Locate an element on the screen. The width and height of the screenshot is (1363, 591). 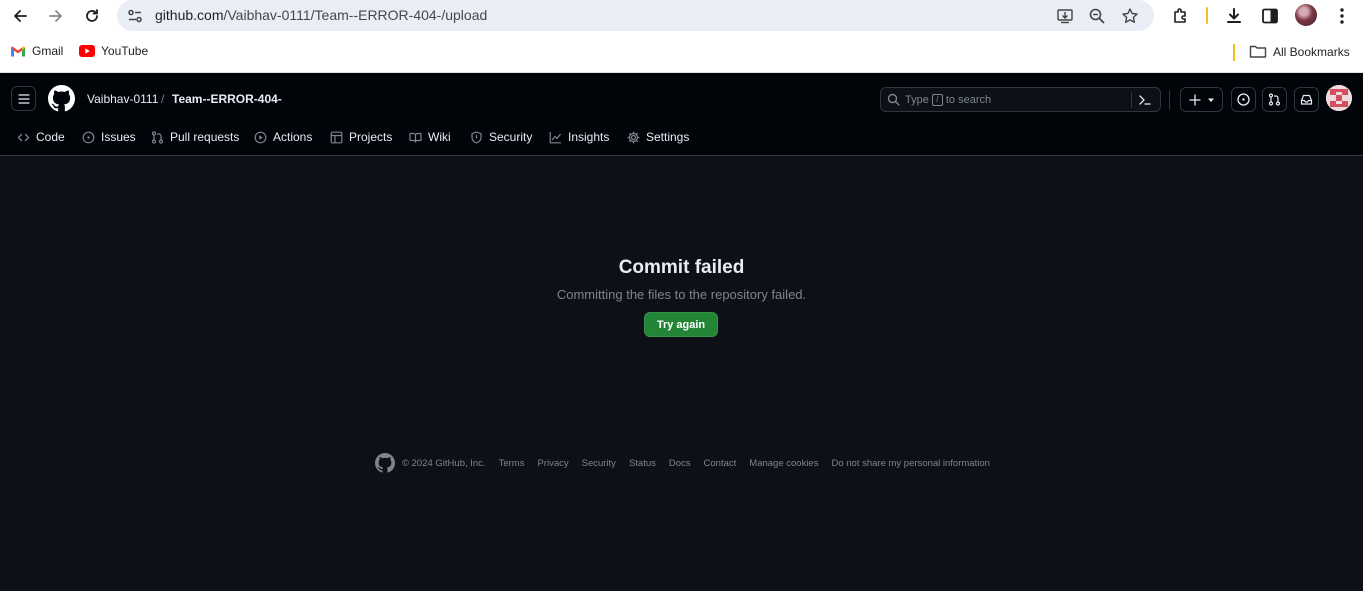
arrow-right-icon is located at coordinates (55, 16).